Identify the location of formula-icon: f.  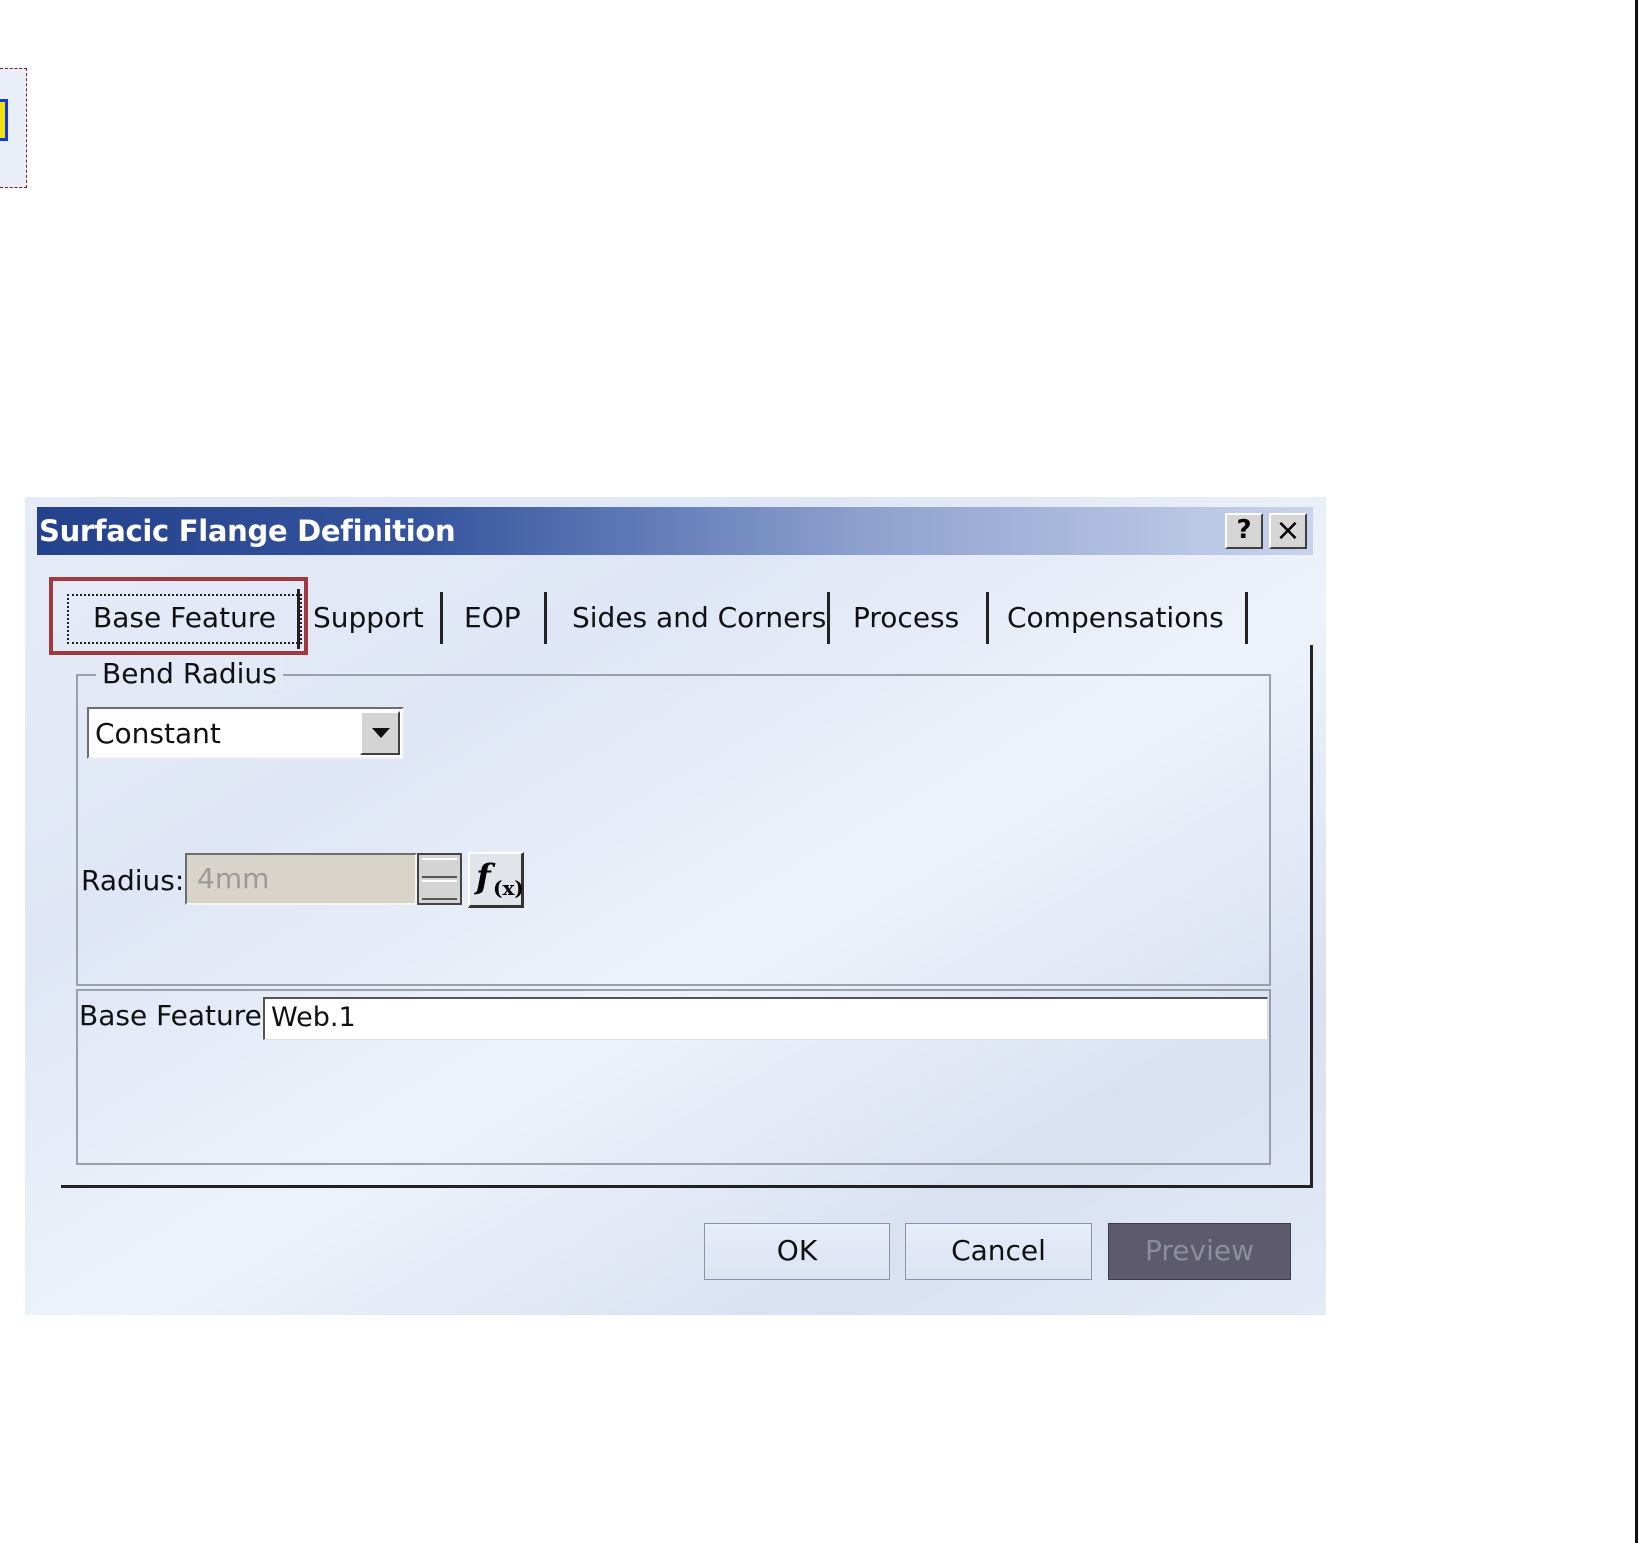
(483, 877).